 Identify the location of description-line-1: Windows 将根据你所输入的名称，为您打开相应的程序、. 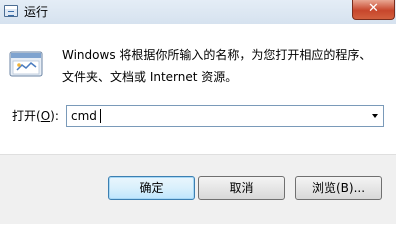
(217, 55).